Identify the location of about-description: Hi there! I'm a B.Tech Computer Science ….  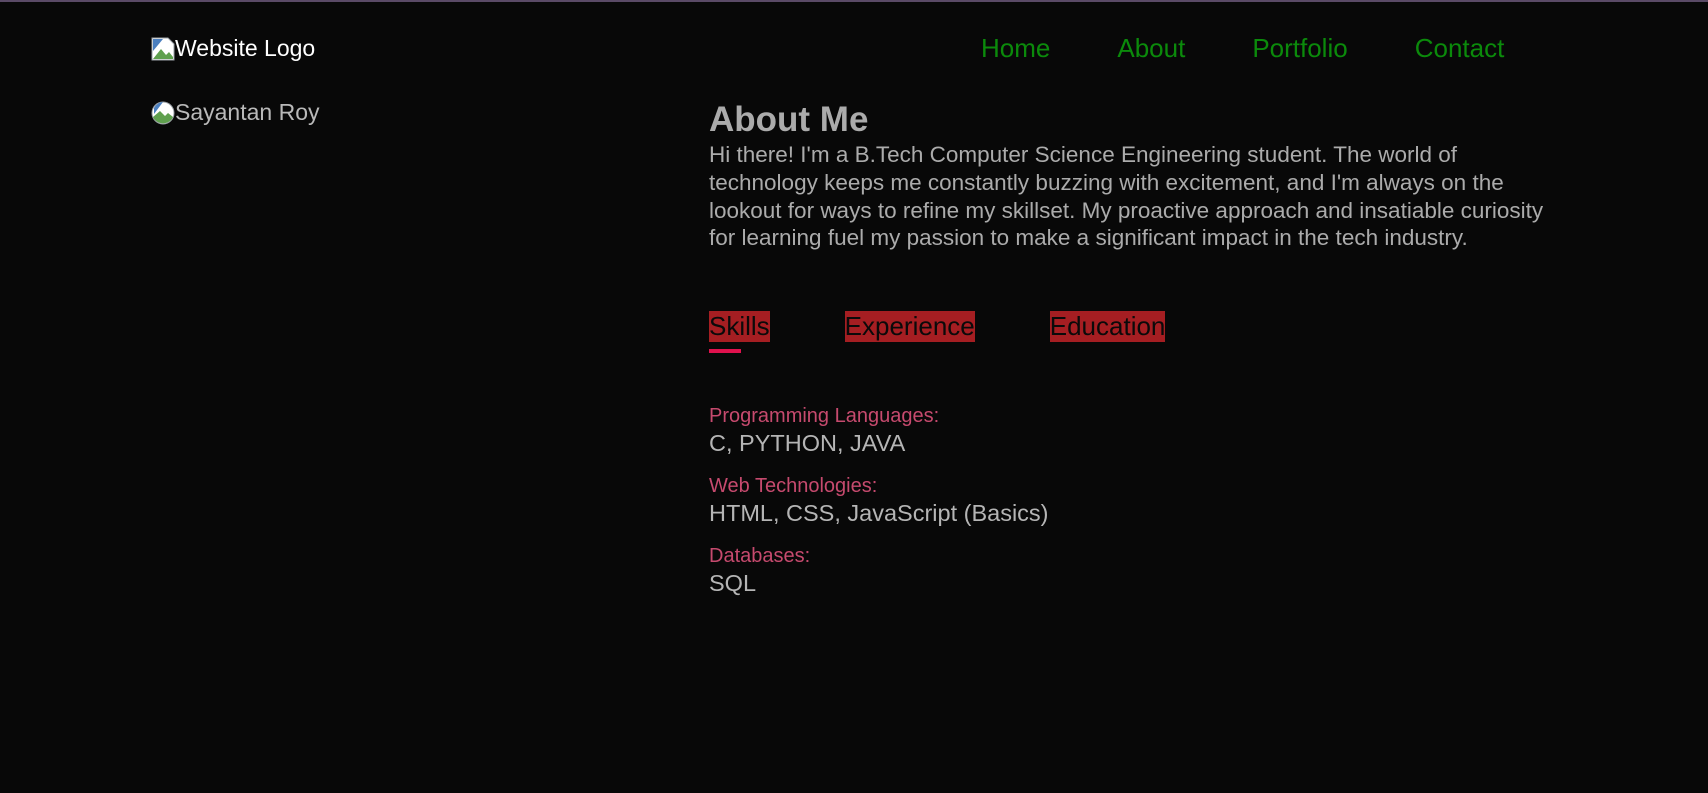
(1126, 196).